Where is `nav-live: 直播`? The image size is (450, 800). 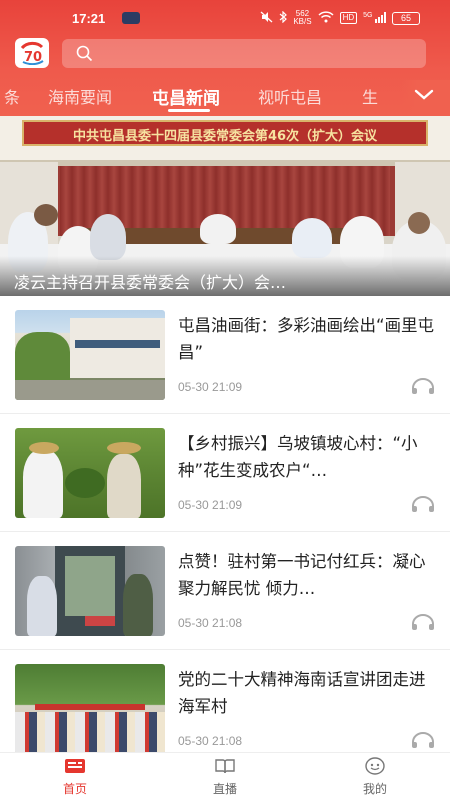 nav-live: 直播 is located at coordinates (225, 777).